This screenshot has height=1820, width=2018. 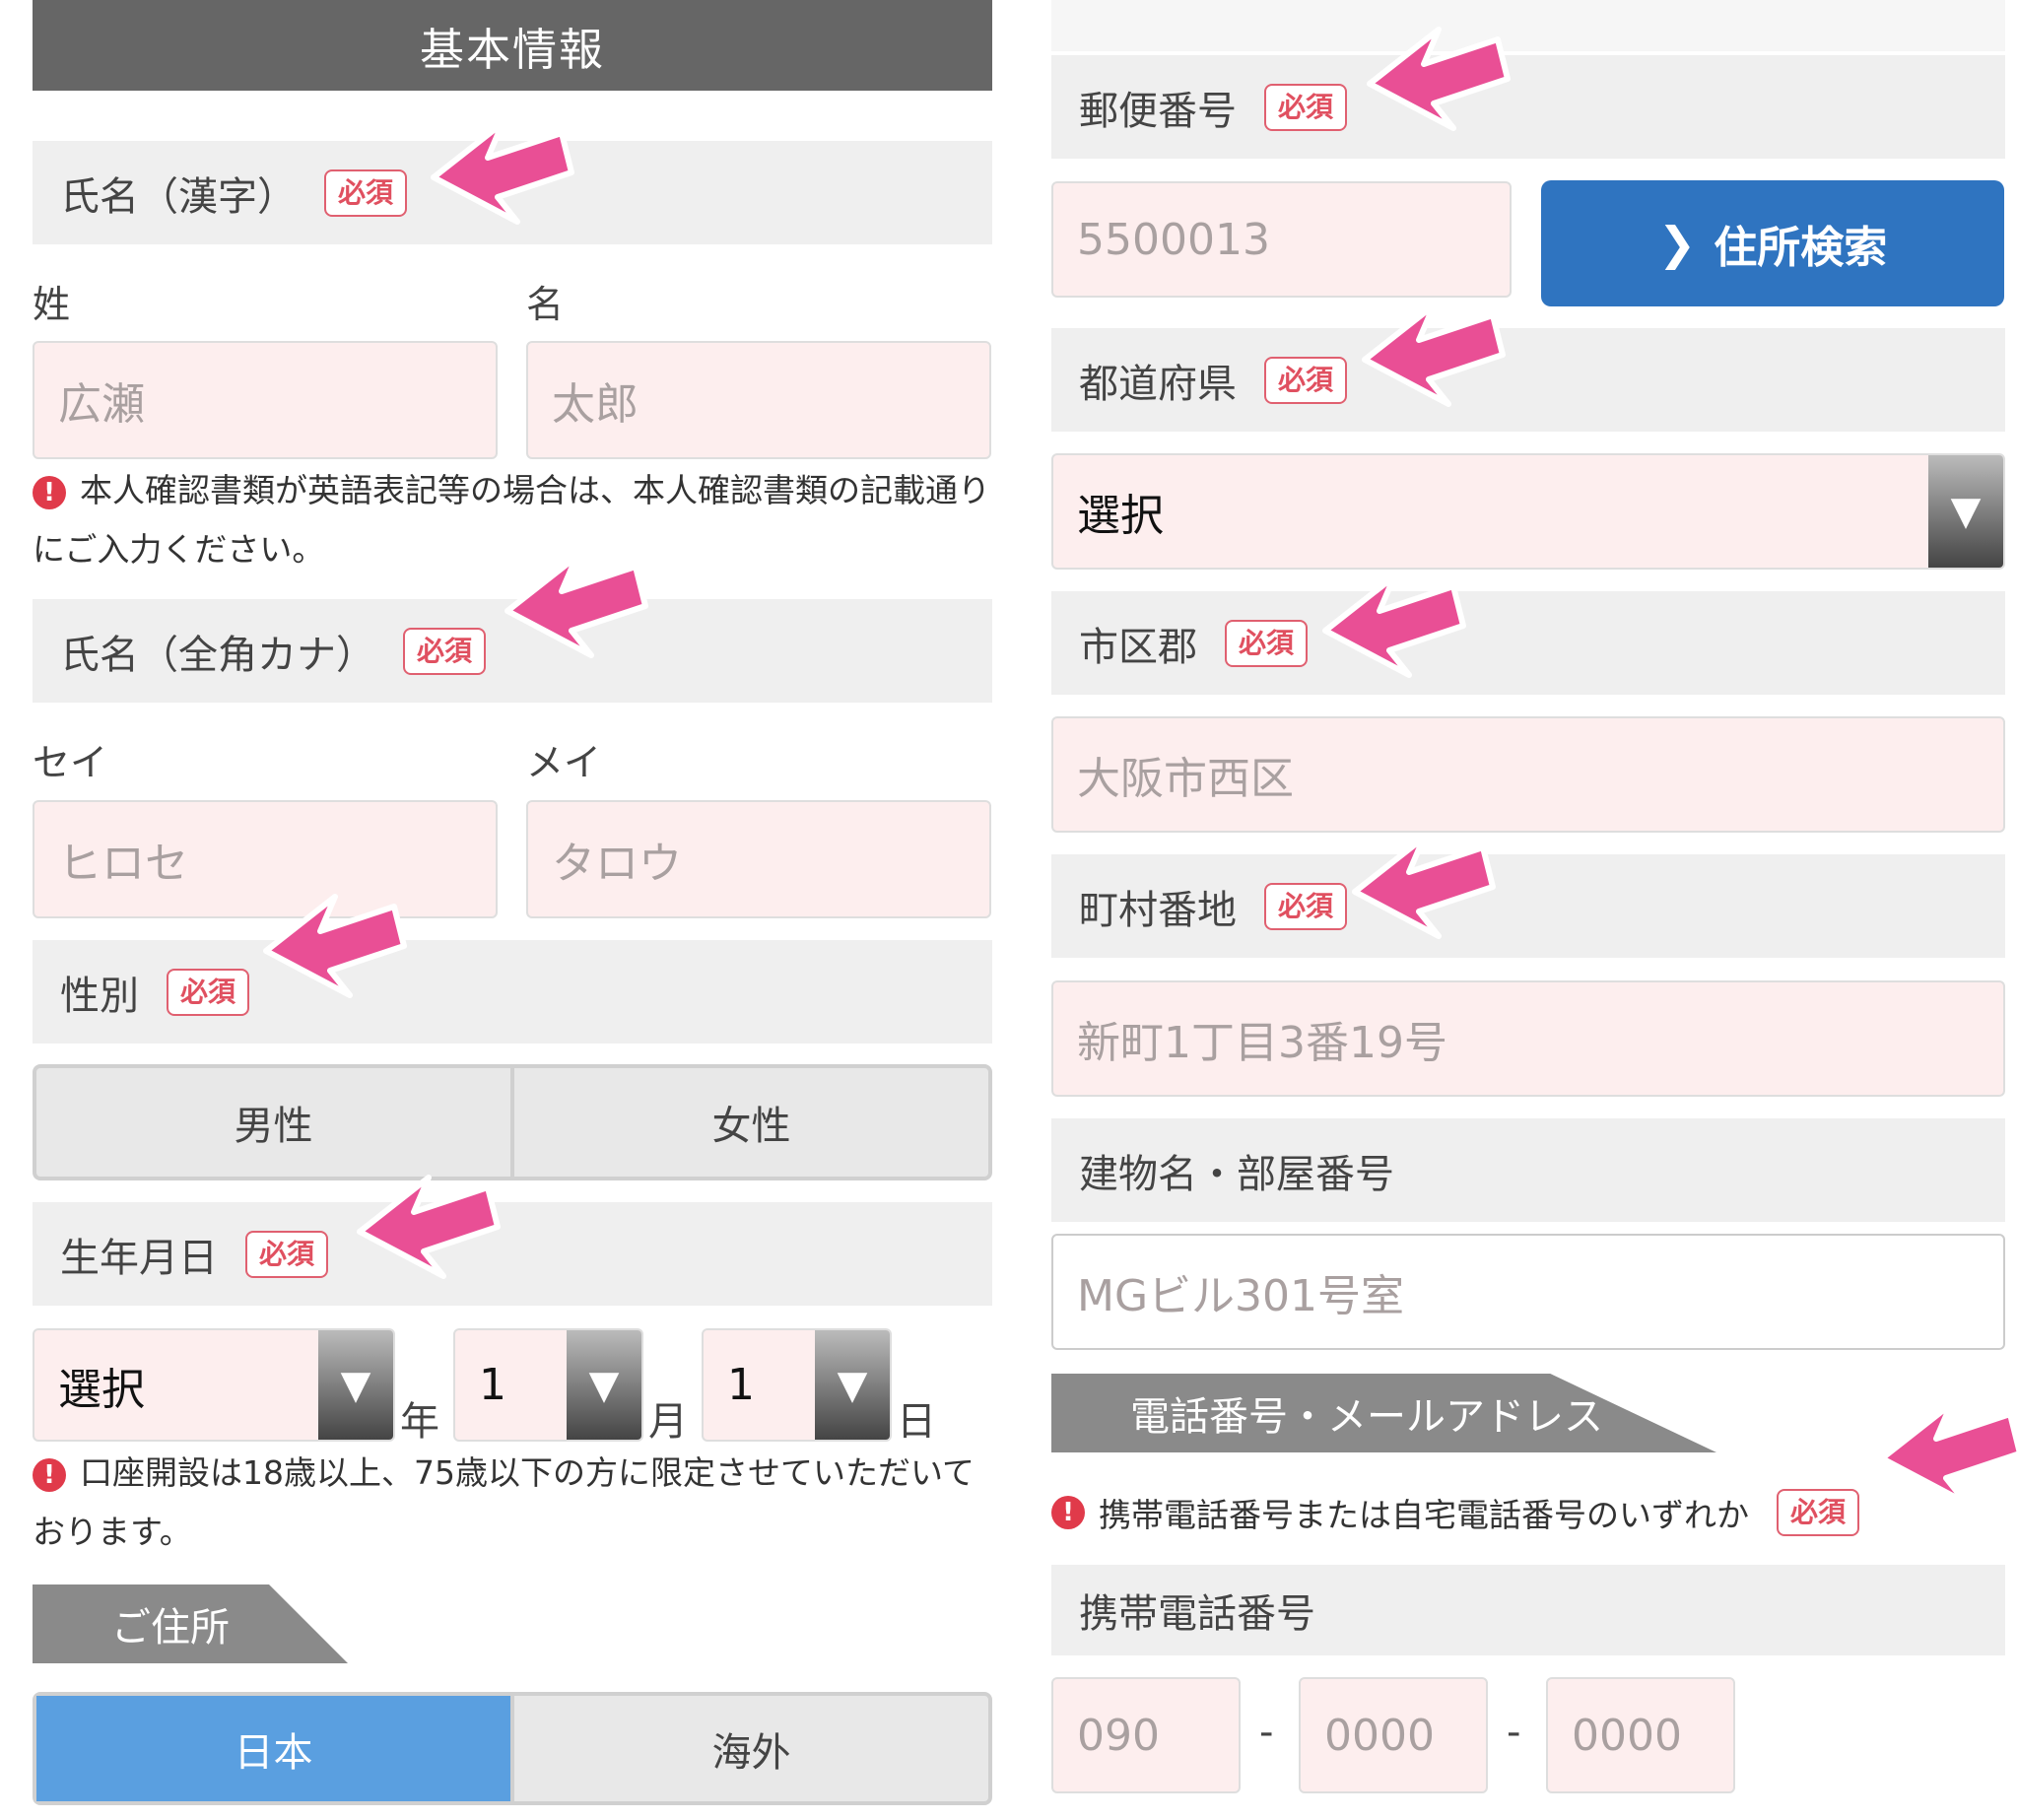 I want to click on first-name-kanji-input: 太郎, so click(x=758, y=400).